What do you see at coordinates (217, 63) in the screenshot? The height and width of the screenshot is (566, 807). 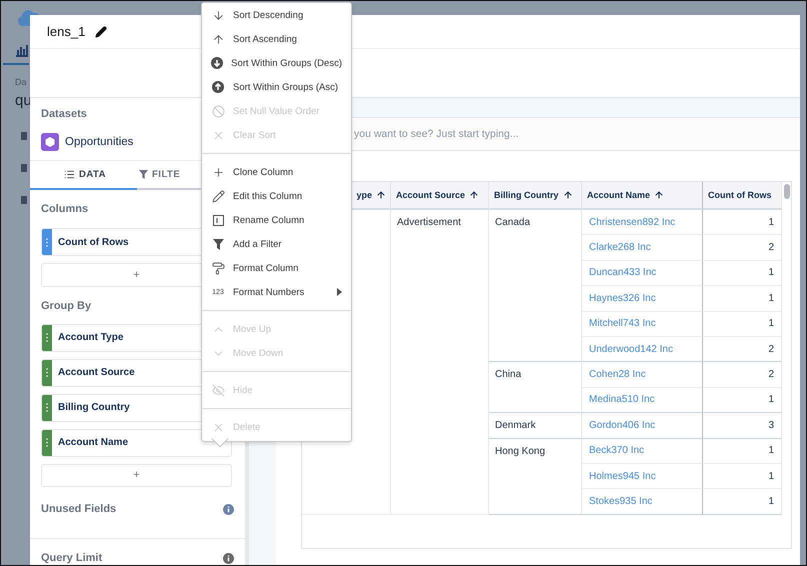 I see `circle-arrow-down-icon` at bounding box center [217, 63].